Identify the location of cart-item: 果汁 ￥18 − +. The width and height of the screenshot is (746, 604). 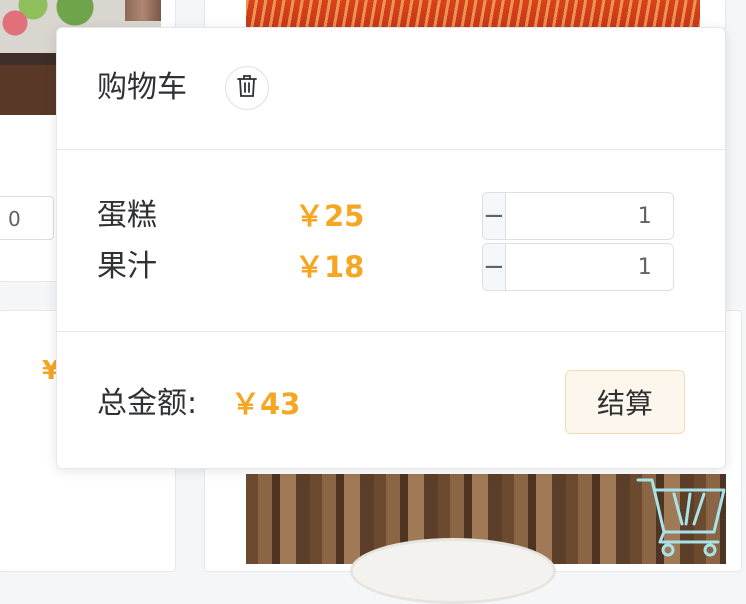
(391, 267).